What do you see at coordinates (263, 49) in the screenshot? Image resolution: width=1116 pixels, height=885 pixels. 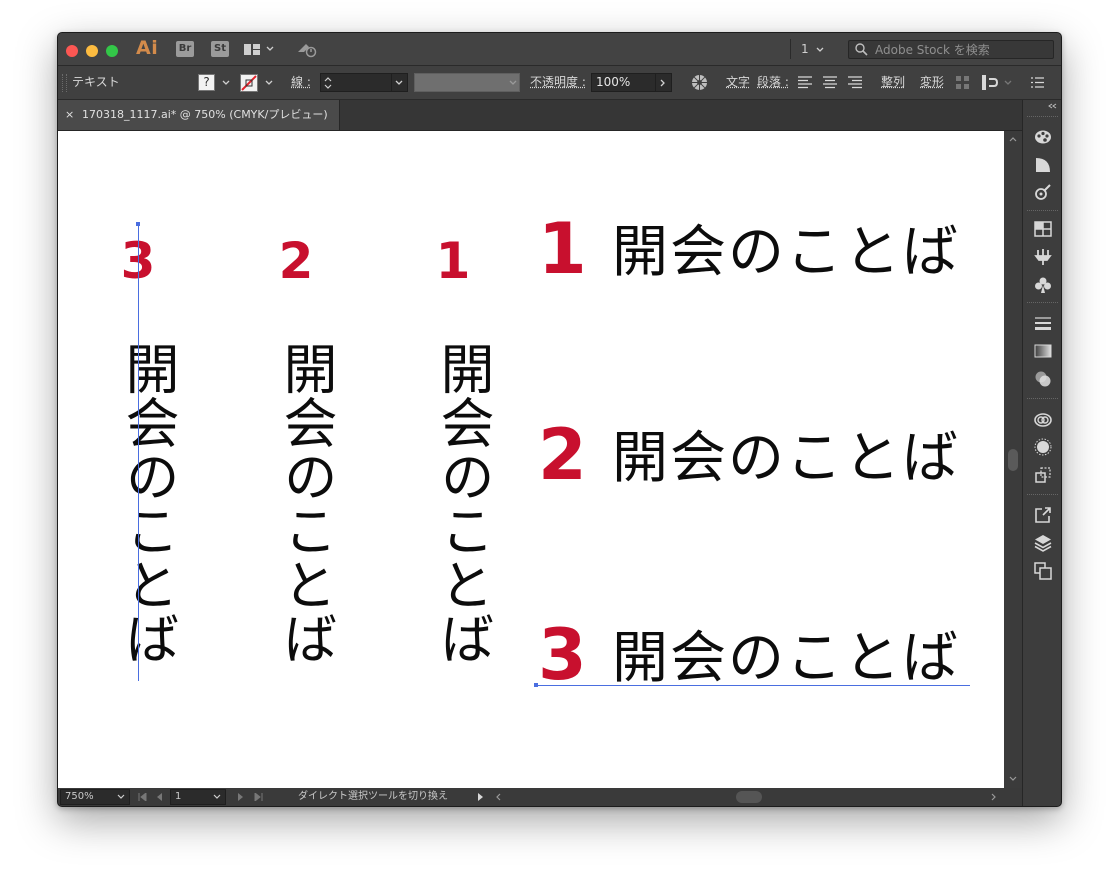 I see `arrange-documents-button` at bounding box center [263, 49].